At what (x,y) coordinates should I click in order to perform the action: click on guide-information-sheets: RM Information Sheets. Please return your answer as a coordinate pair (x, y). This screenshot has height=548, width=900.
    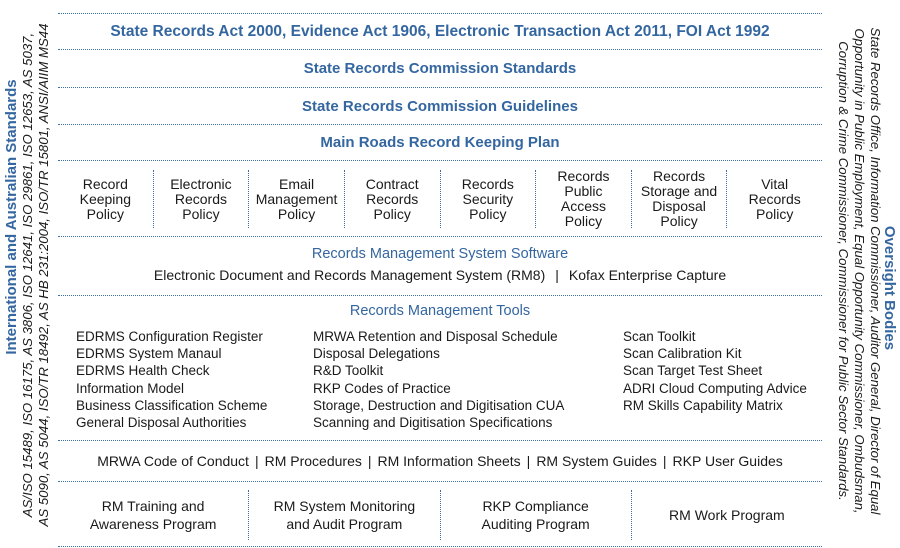
    Looking at the image, I should click on (449, 461).